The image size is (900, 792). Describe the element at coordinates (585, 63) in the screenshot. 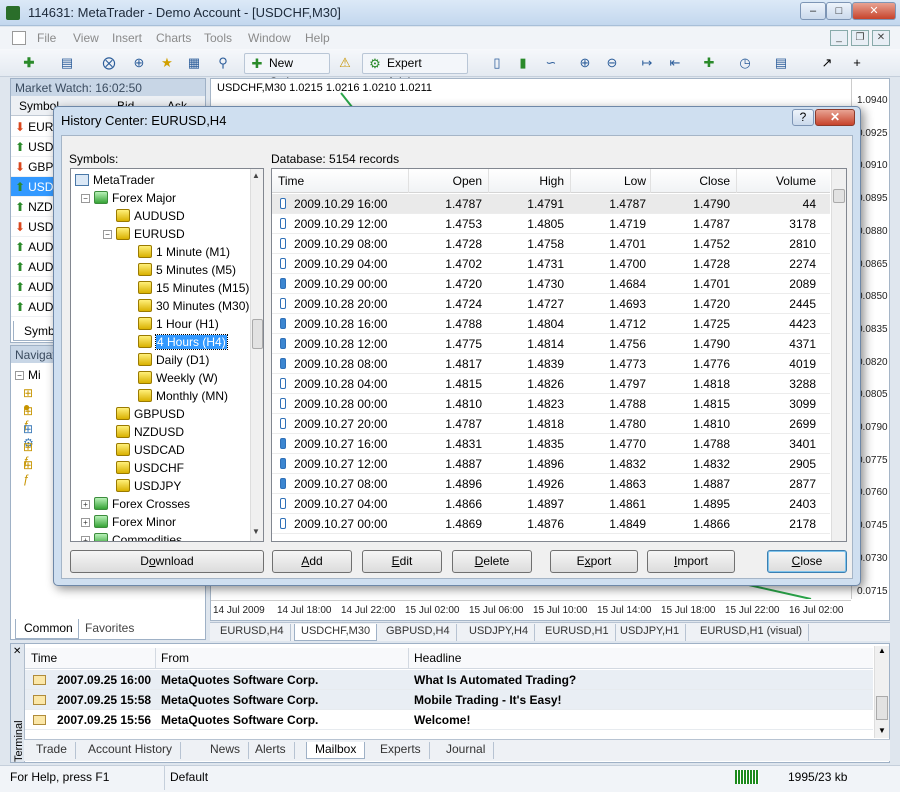

I see `zoom-in-icon: ⊕` at that location.